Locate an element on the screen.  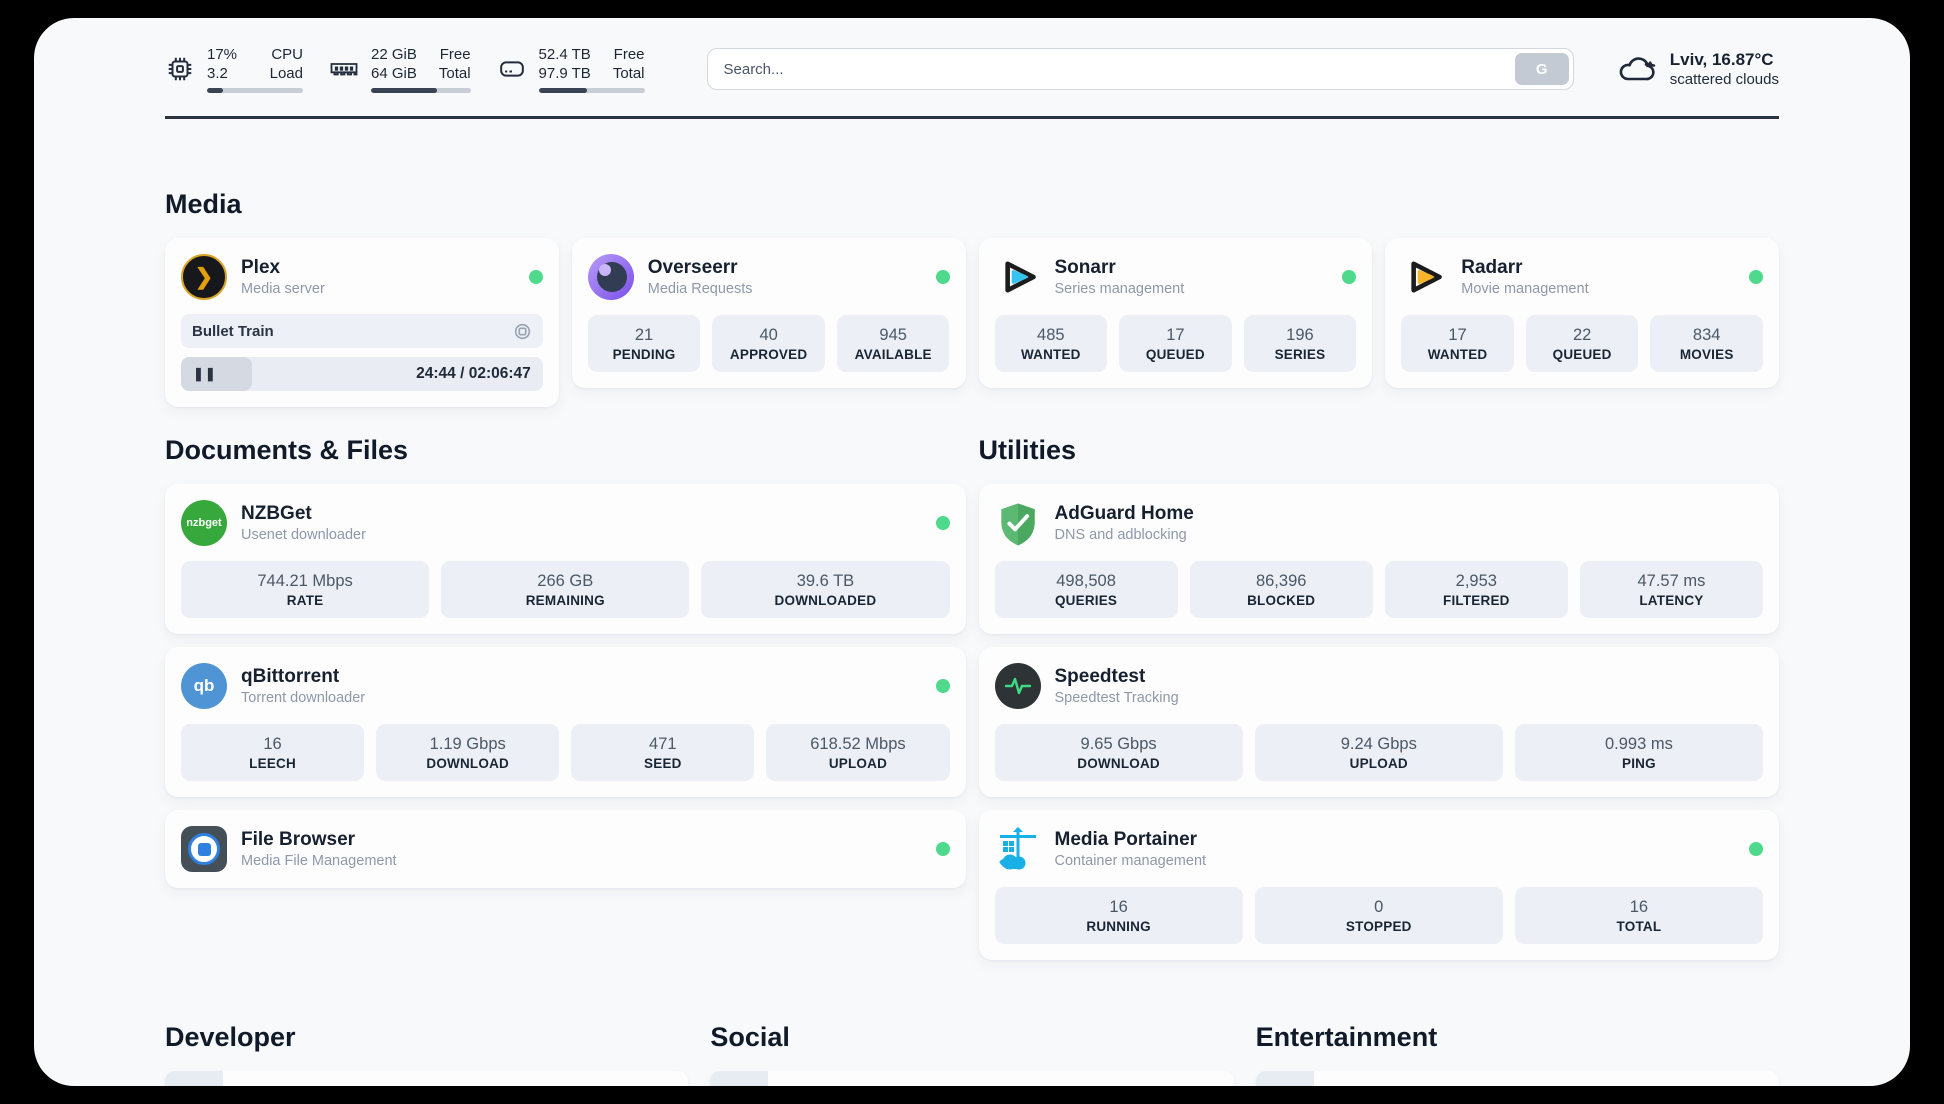
stat-value: 945 is located at coordinates (893, 335).